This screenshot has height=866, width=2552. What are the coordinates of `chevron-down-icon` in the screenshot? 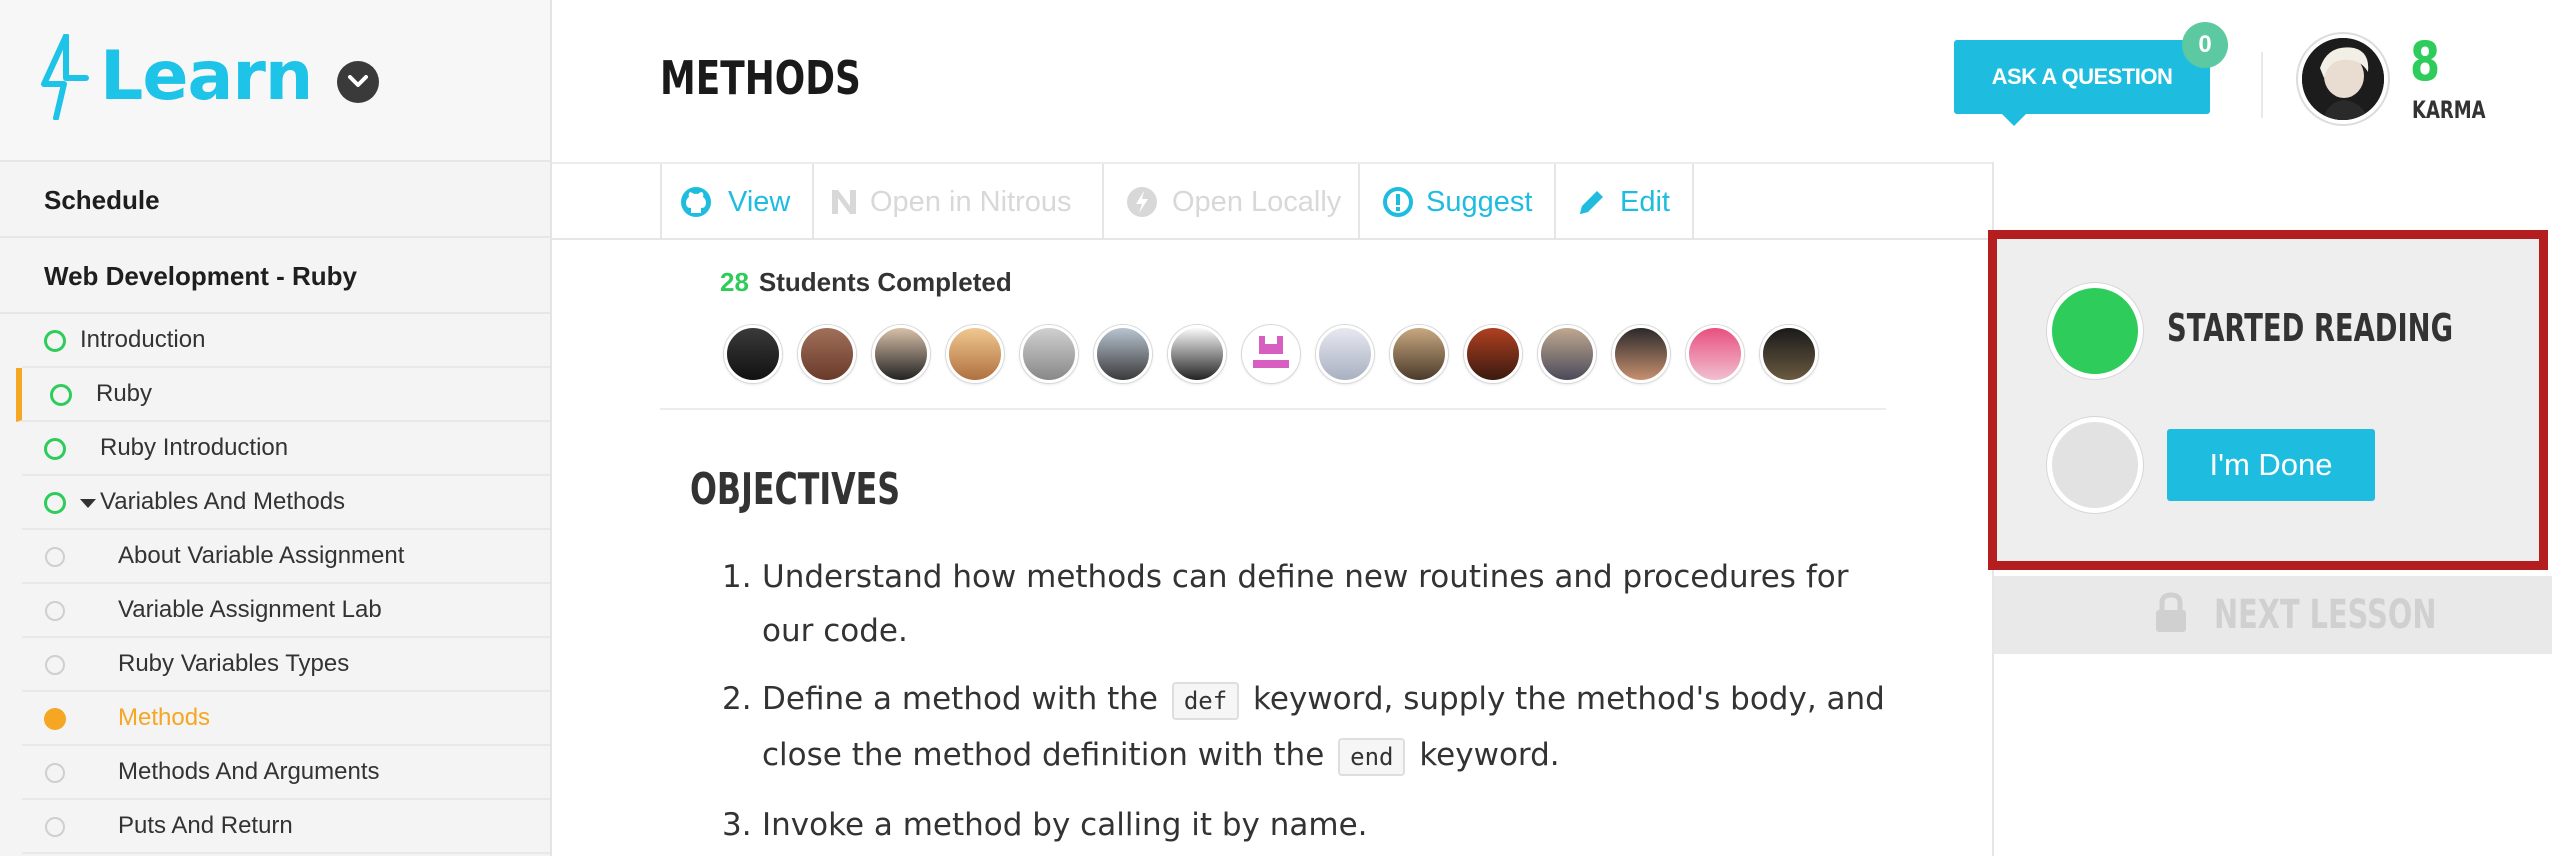 It's located at (358, 82).